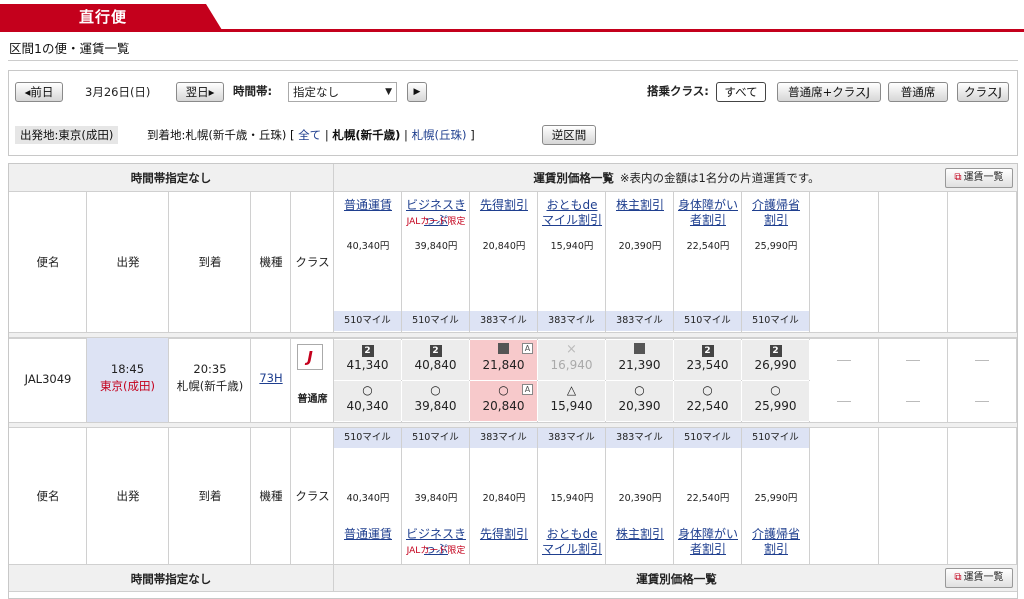 The width and height of the screenshot is (1024, 599). What do you see at coordinates (639, 350) in the screenshot?
I see `availability-icon` at bounding box center [639, 350].